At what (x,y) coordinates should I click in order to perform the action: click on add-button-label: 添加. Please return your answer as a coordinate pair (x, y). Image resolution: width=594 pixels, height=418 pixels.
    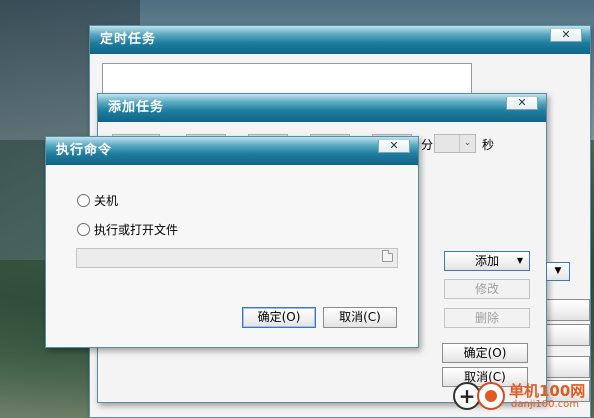
    Looking at the image, I should click on (486, 261).